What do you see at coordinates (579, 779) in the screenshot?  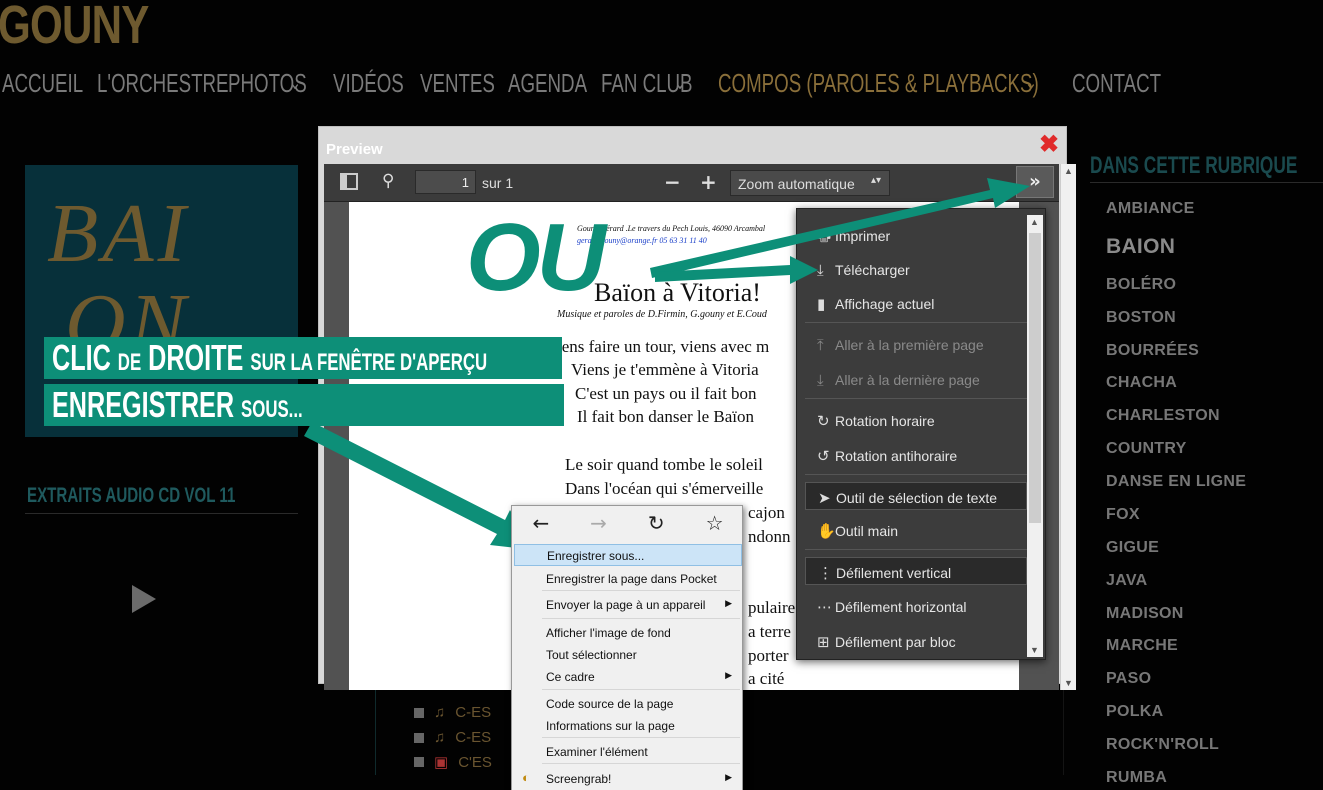 I see `context-menu-label: Screengrab!` at bounding box center [579, 779].